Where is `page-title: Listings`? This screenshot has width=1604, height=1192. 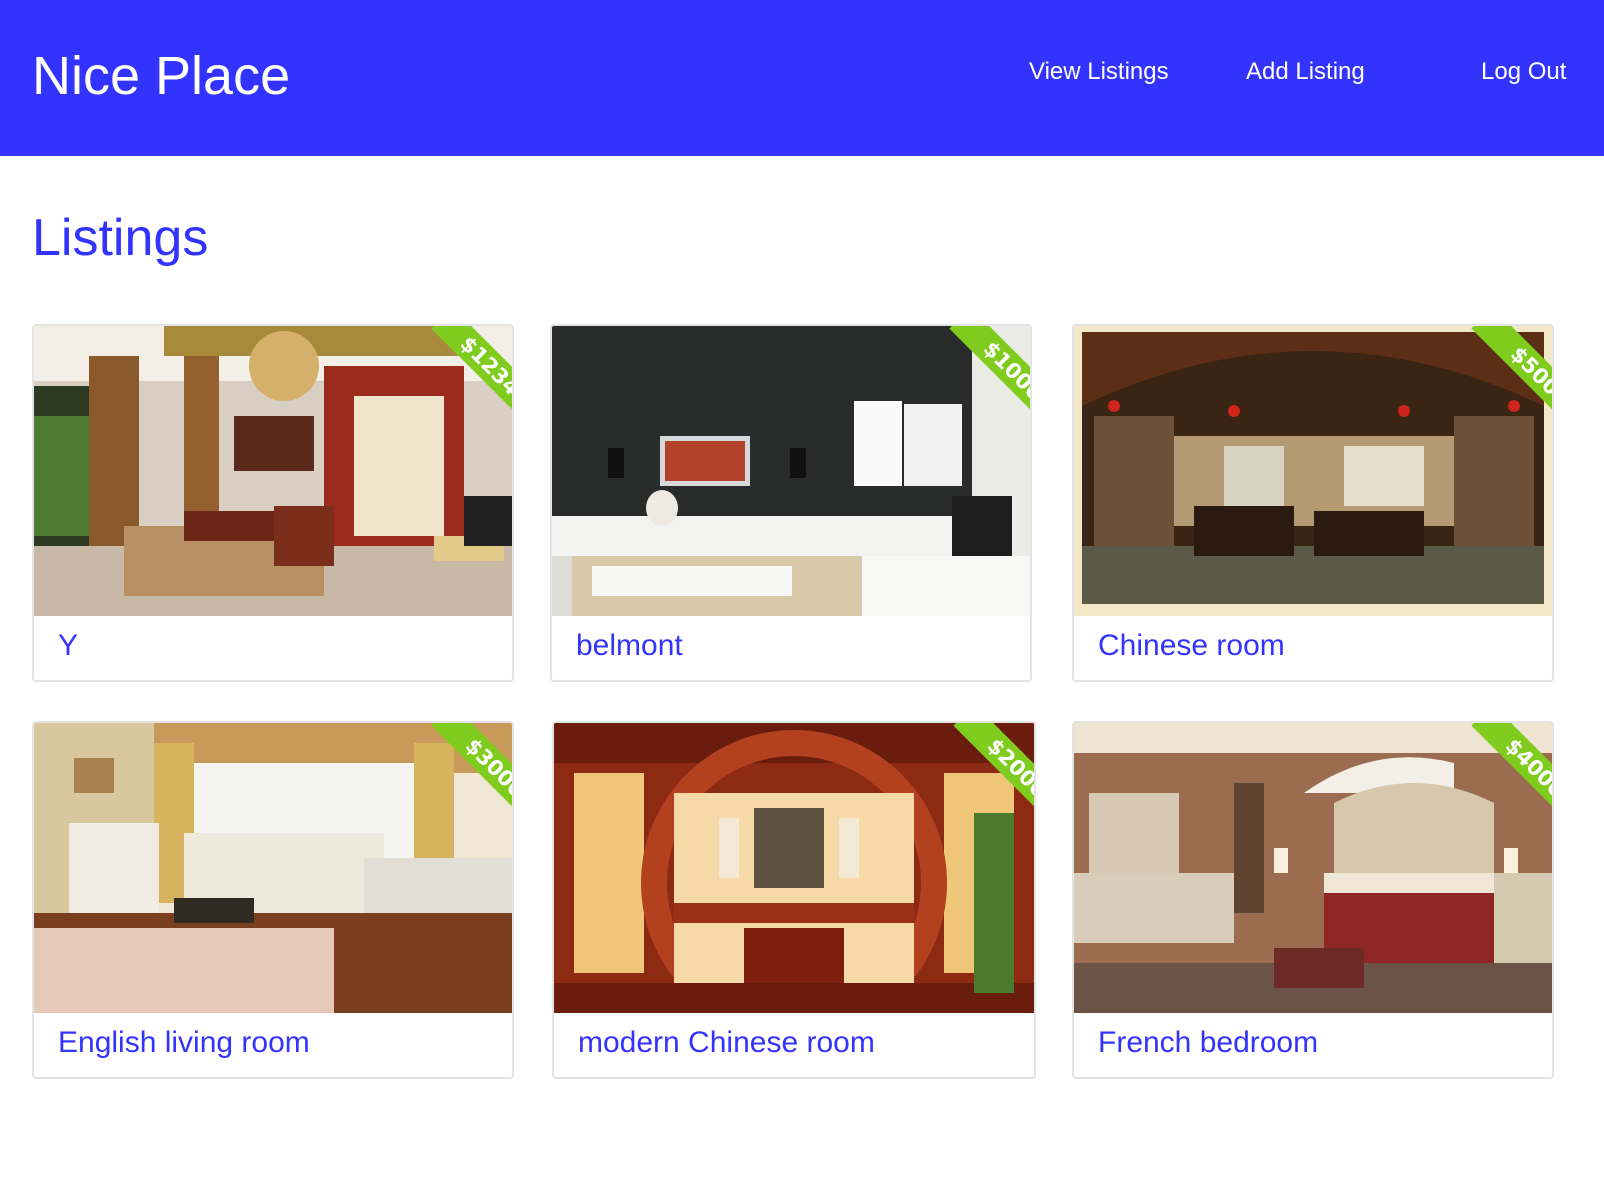 page-title: Listings is located at coordinates (120, 238).